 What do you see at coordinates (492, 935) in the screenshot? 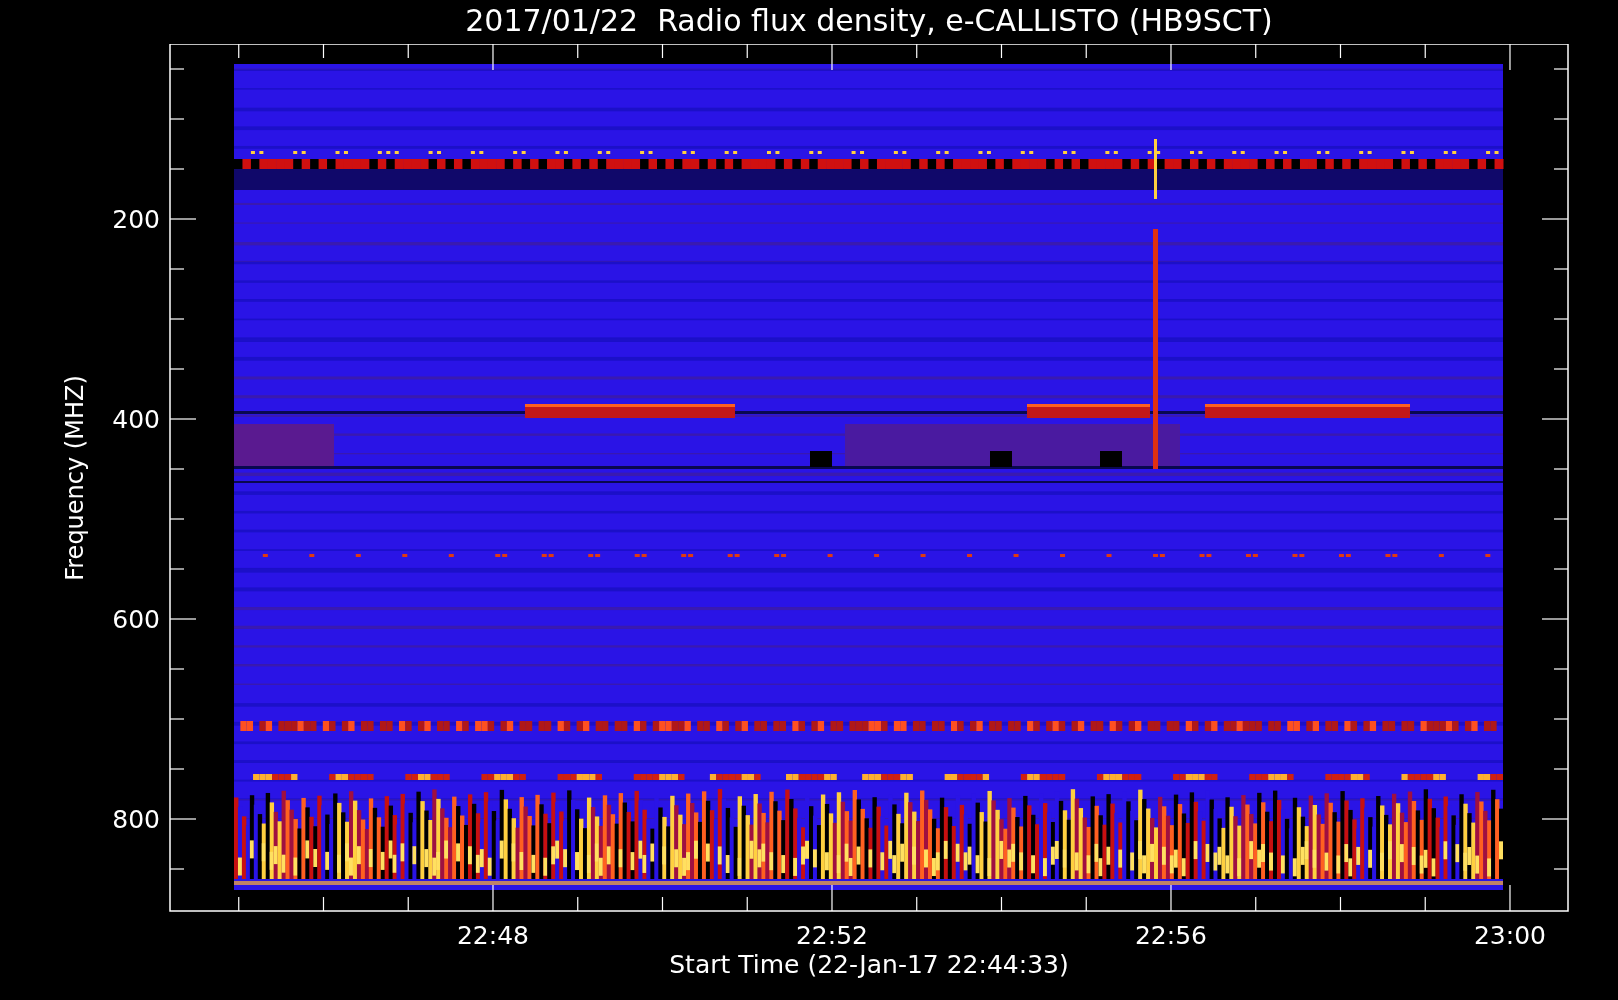
I see `x-tick-label: 22:48` at bounding box center [492, 935].